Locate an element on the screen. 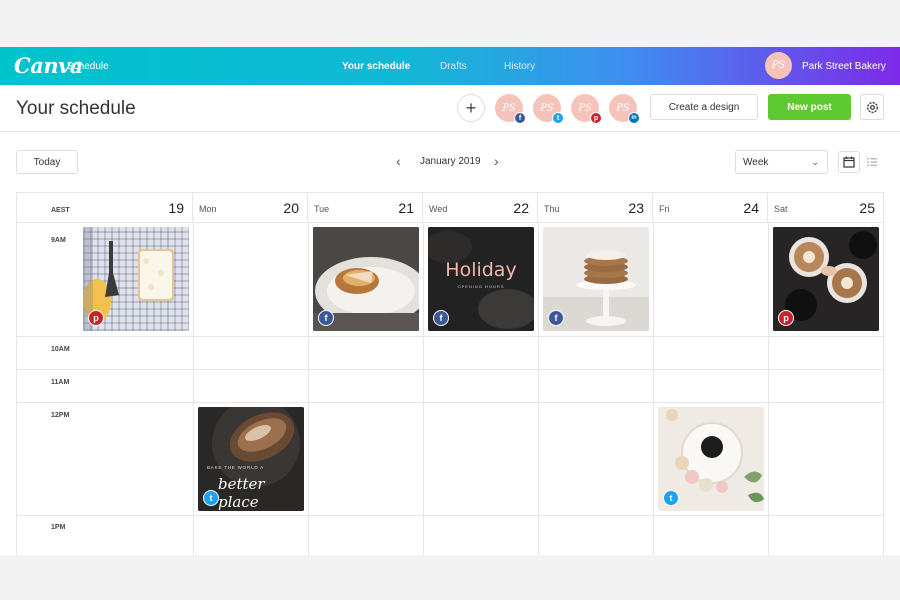  time-label: 12PM is located at coordinates (60, 415).